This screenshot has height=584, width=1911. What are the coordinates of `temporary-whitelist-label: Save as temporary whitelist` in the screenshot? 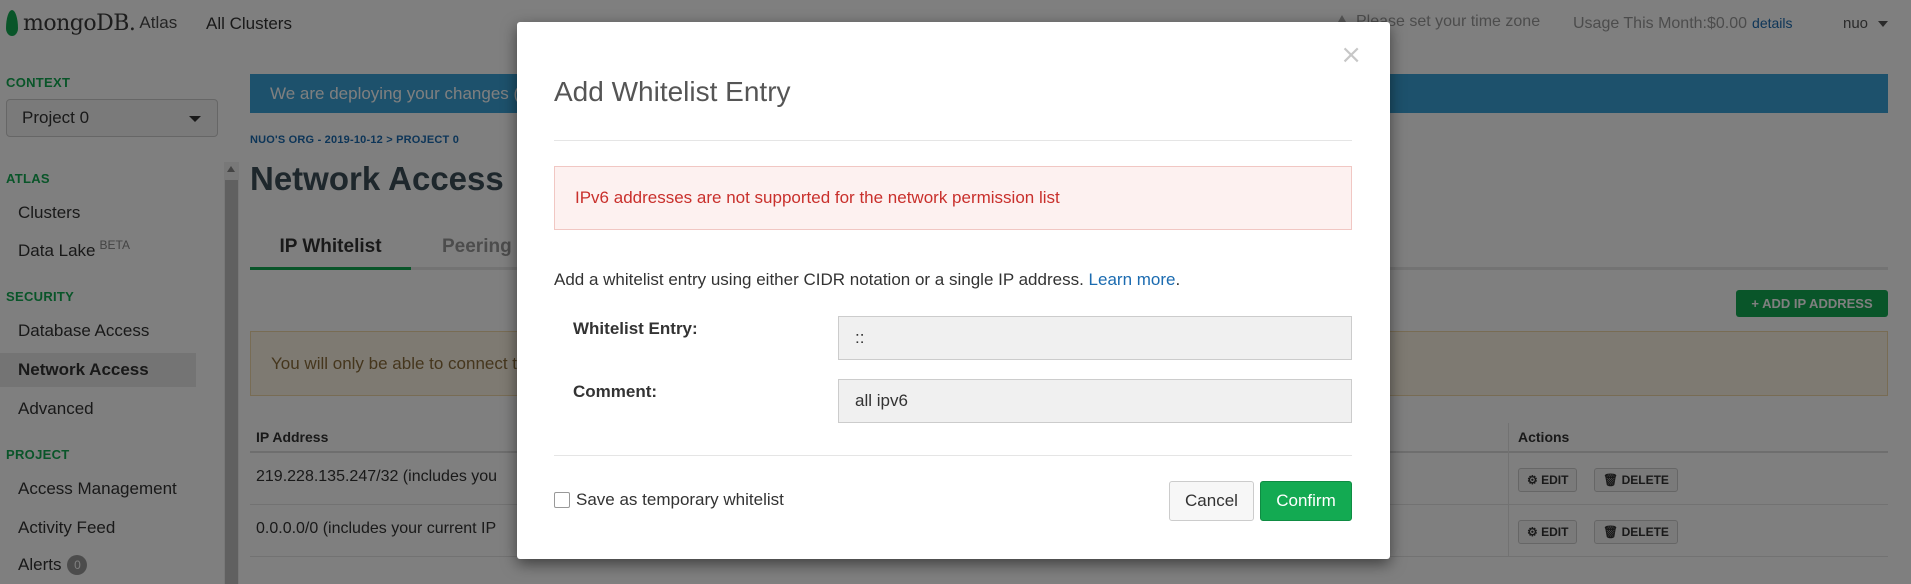 It's located at (680, 499).